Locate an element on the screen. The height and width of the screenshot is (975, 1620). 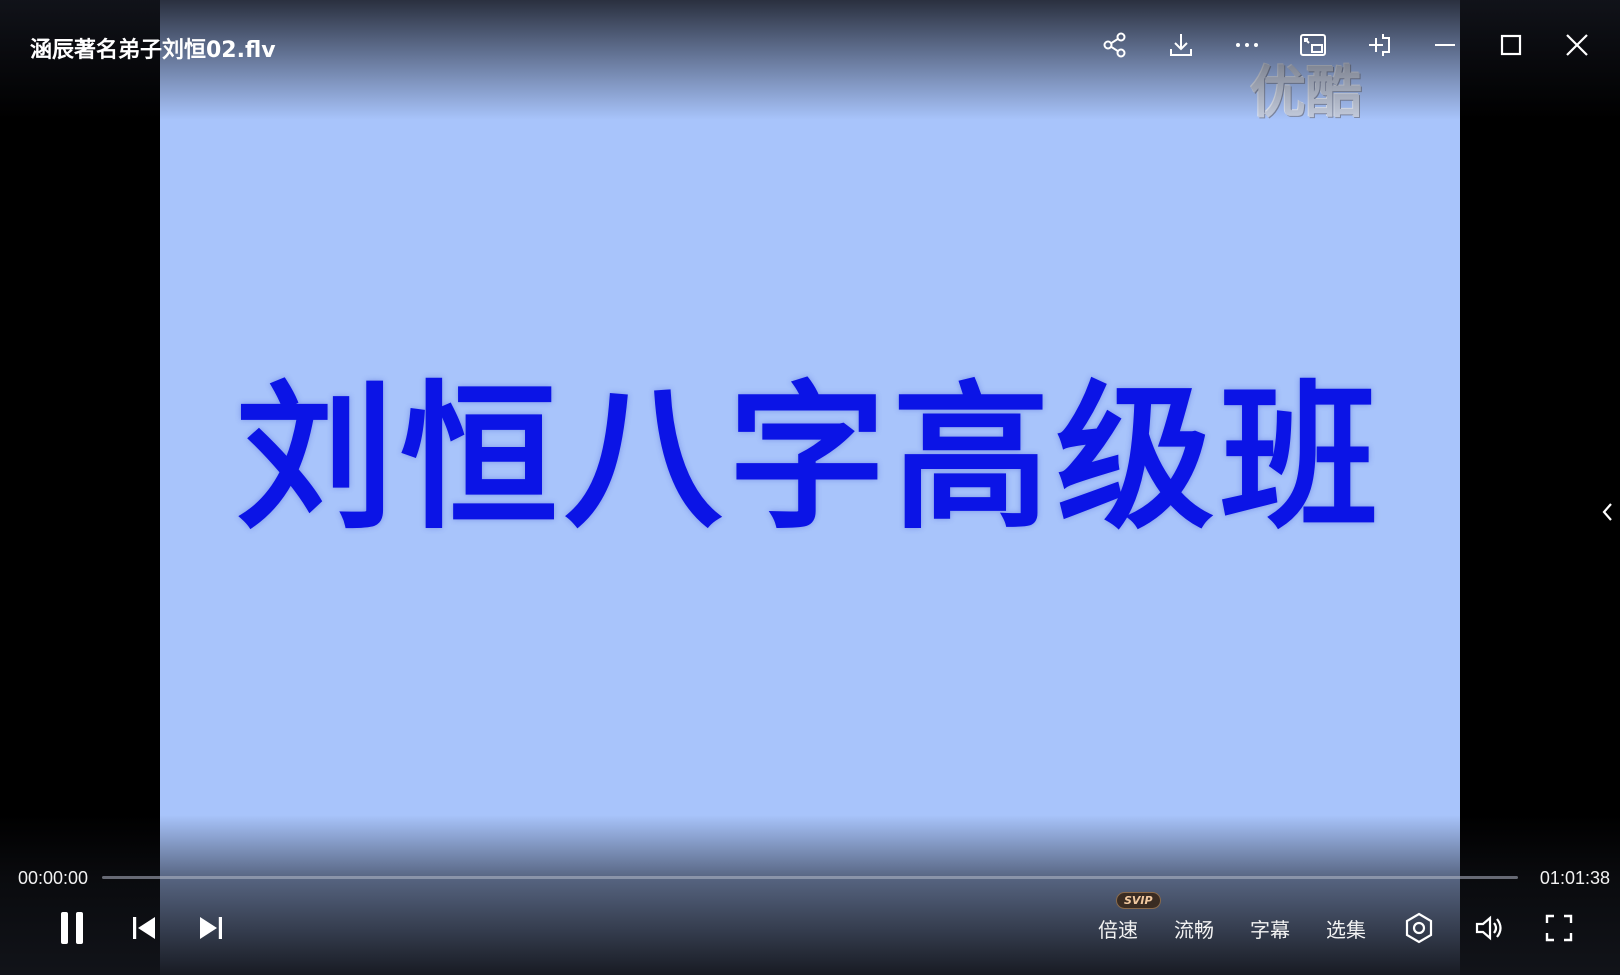
quality-button: 流畅 is located at coordinates (1194, 928).